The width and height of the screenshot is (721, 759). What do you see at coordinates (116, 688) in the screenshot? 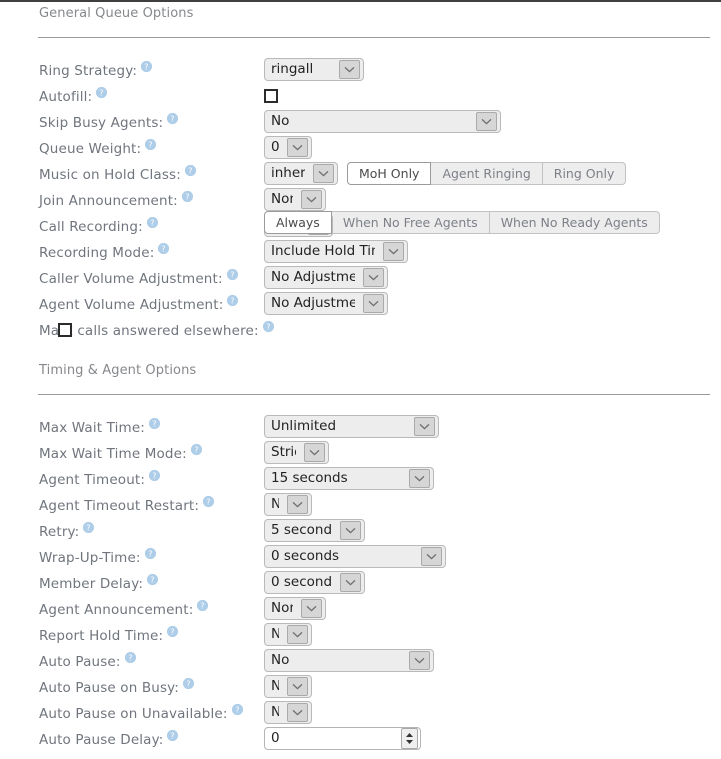
I see `label-auto-pause-on-busy: Auto Pause on Busy:?` at bounding box center [116, 688].